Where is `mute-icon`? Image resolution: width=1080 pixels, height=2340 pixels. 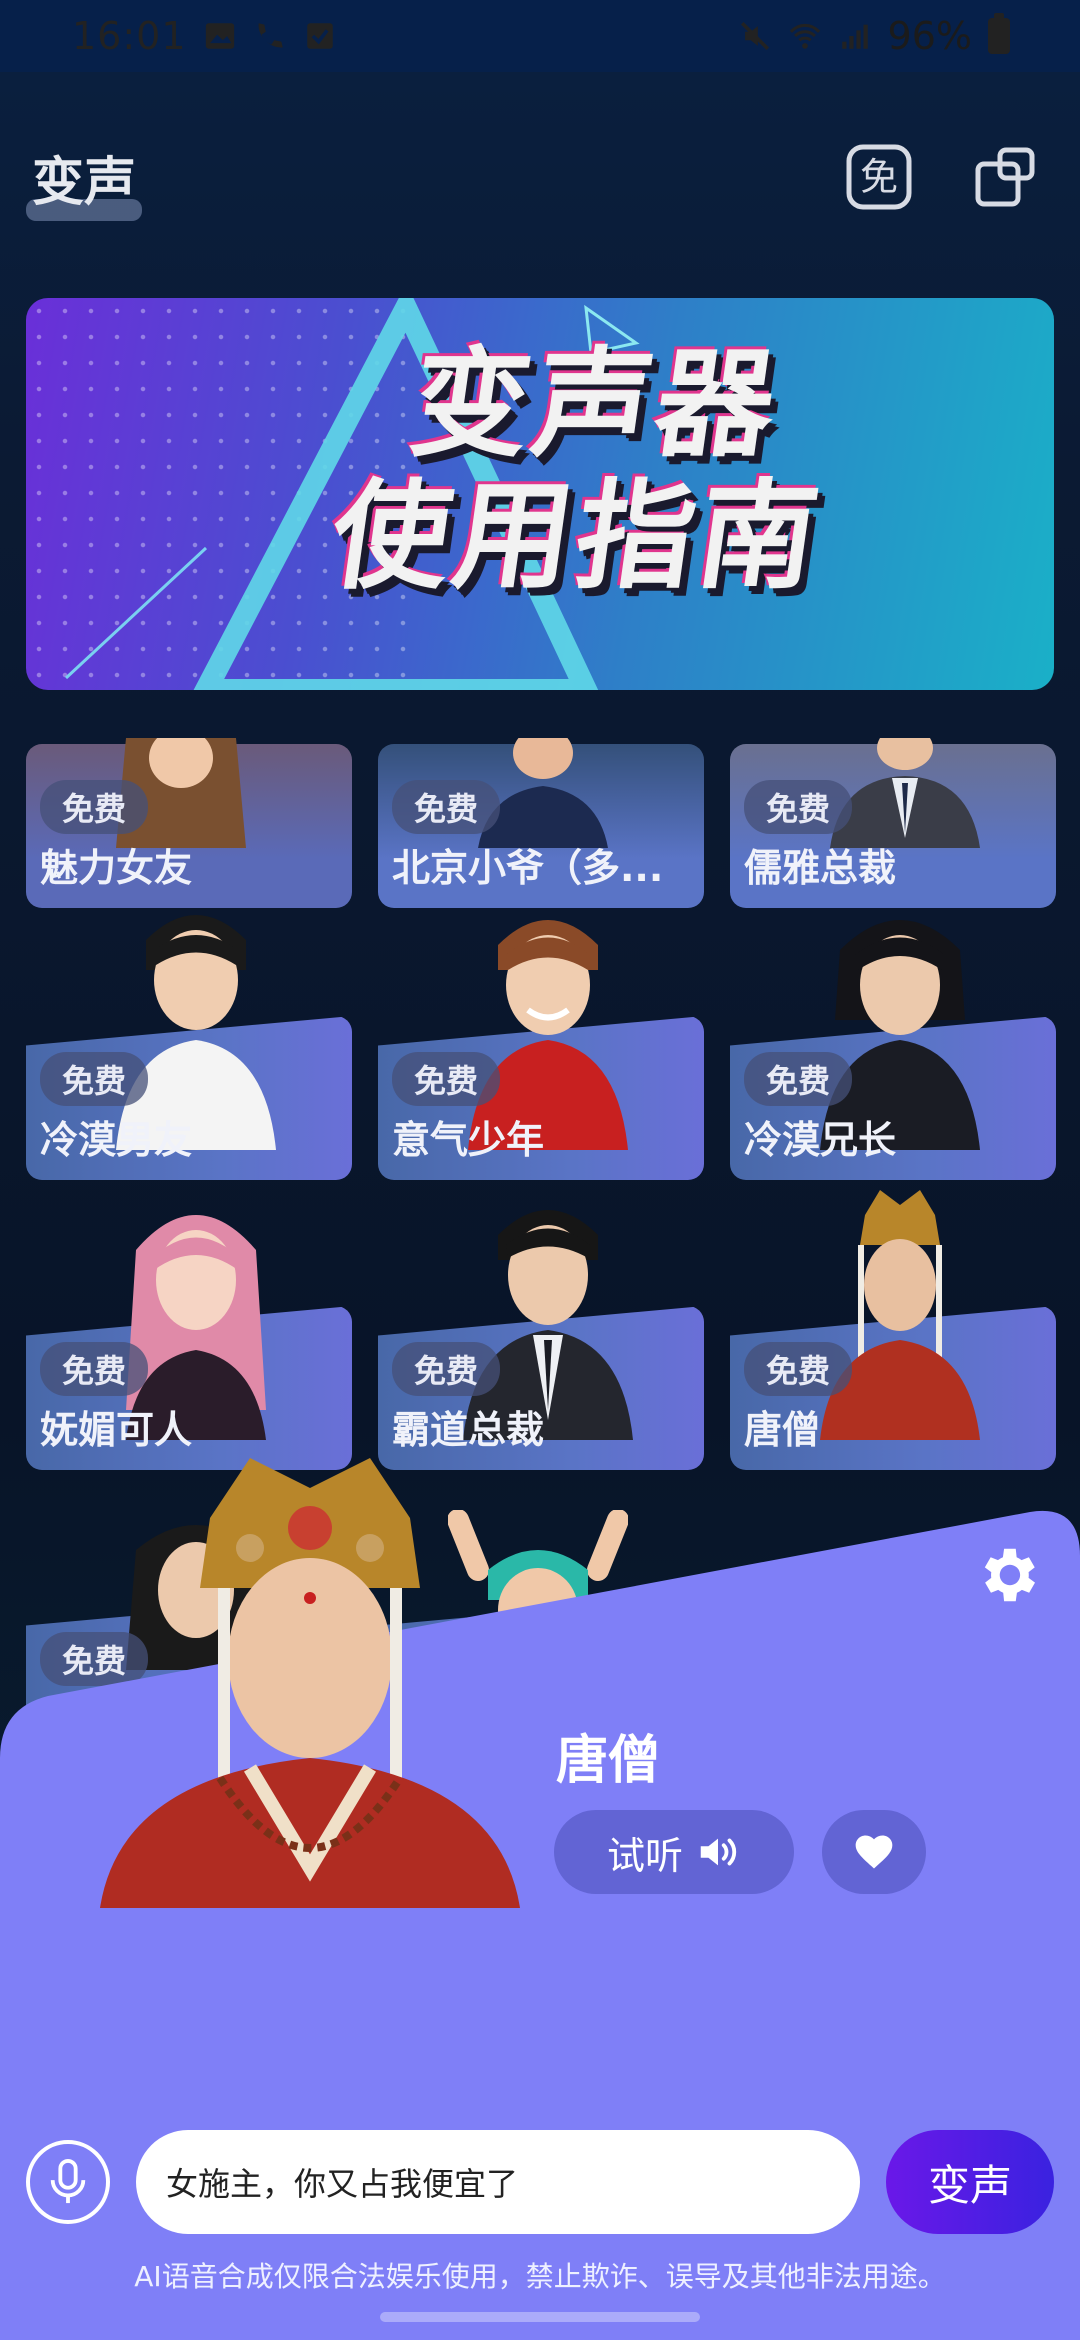 mute-icon is located at coordinates (754, 36).